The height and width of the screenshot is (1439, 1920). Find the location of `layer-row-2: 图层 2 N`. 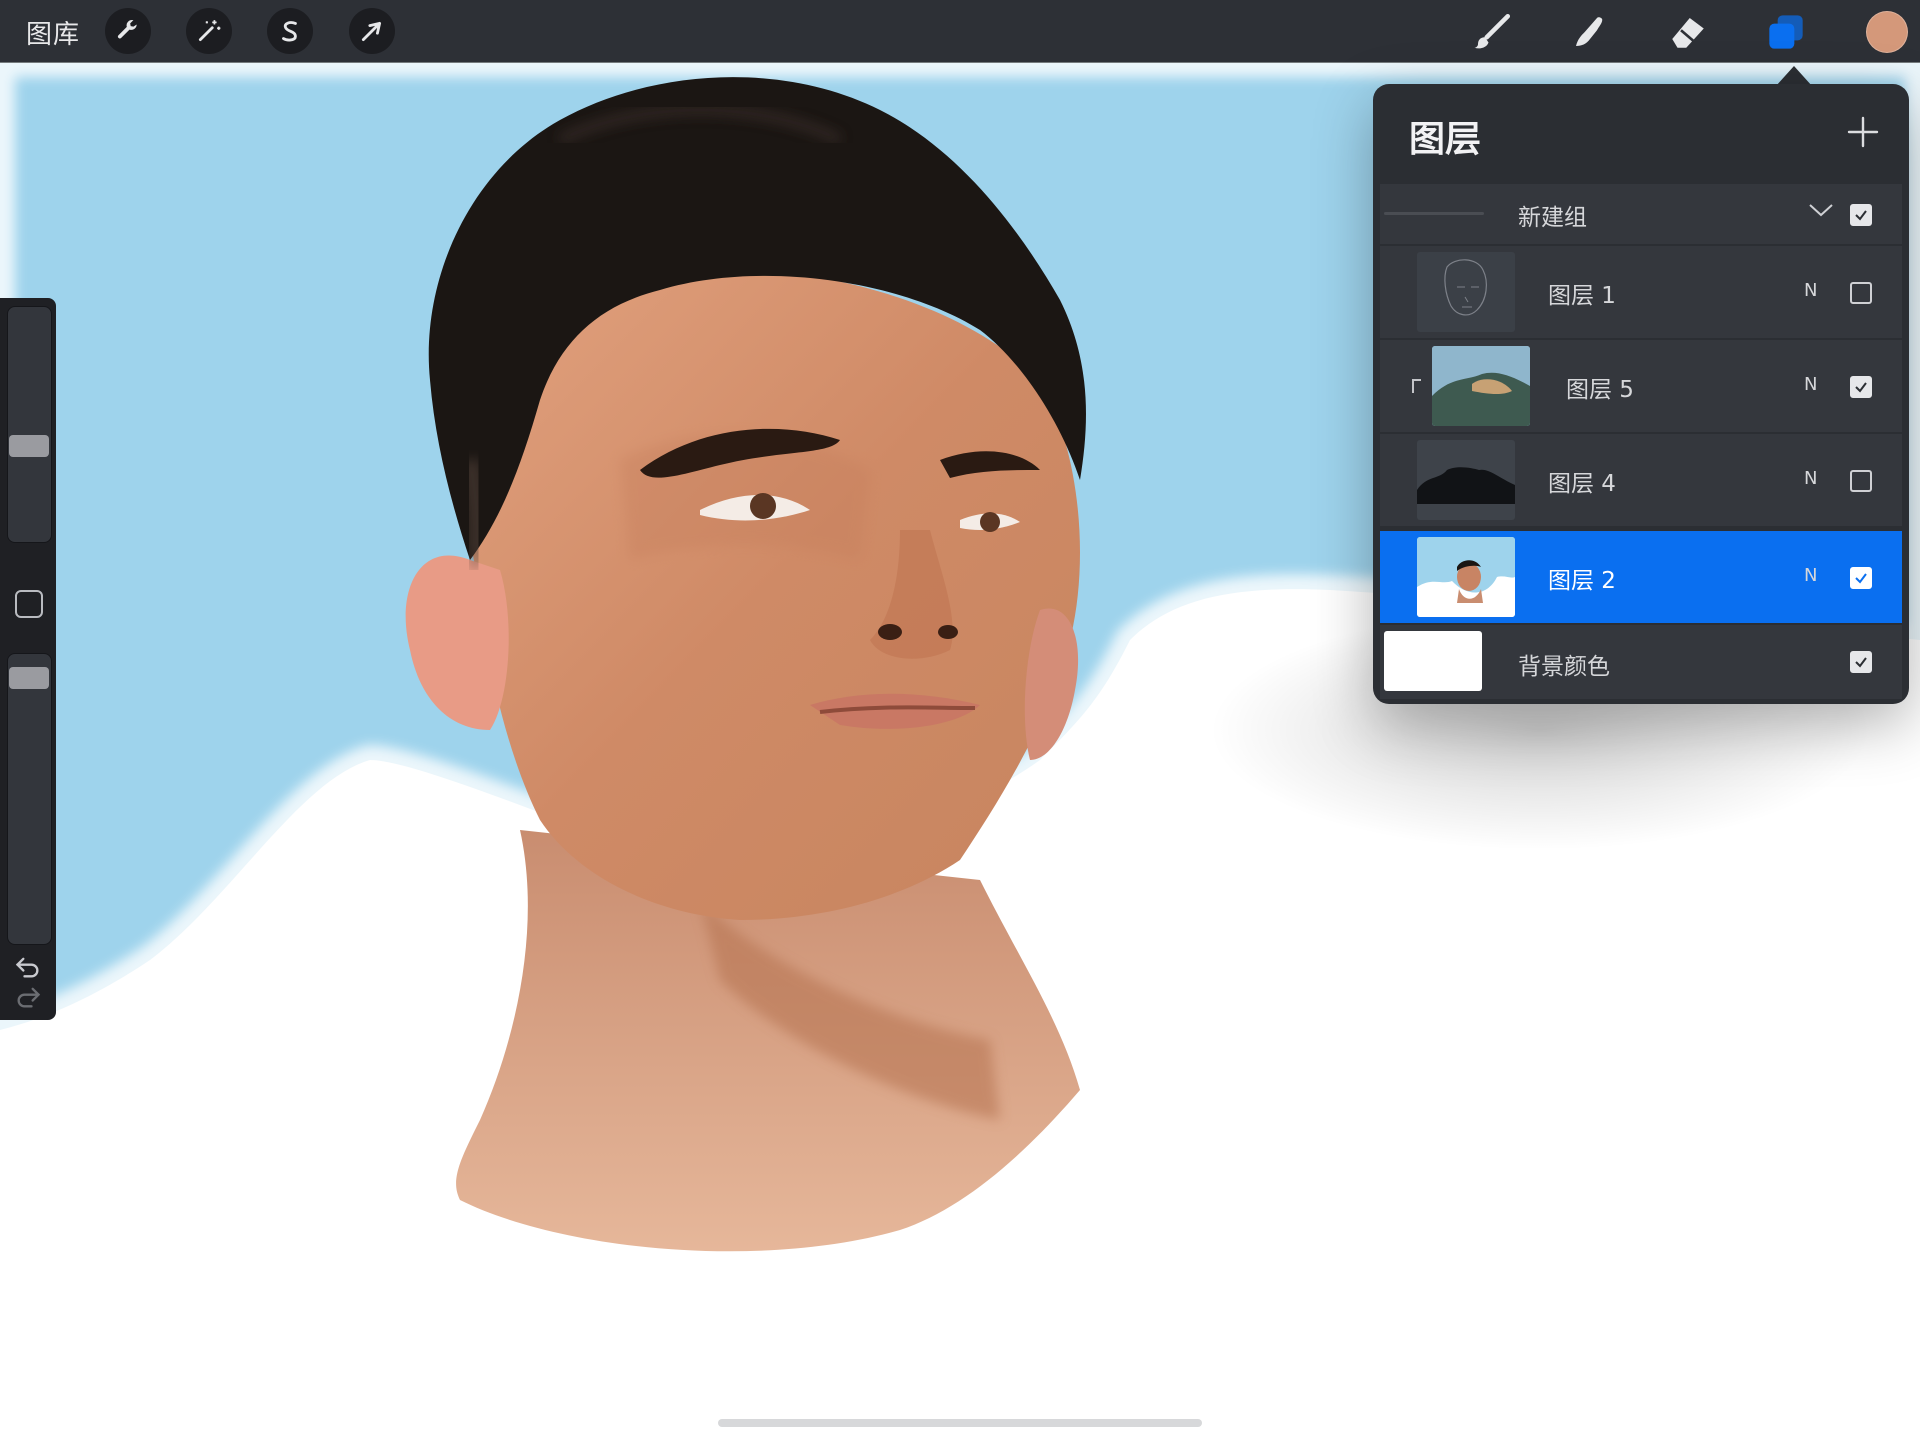

layer-row-2: 图层 2 N is located at coordinates (1641, 577).